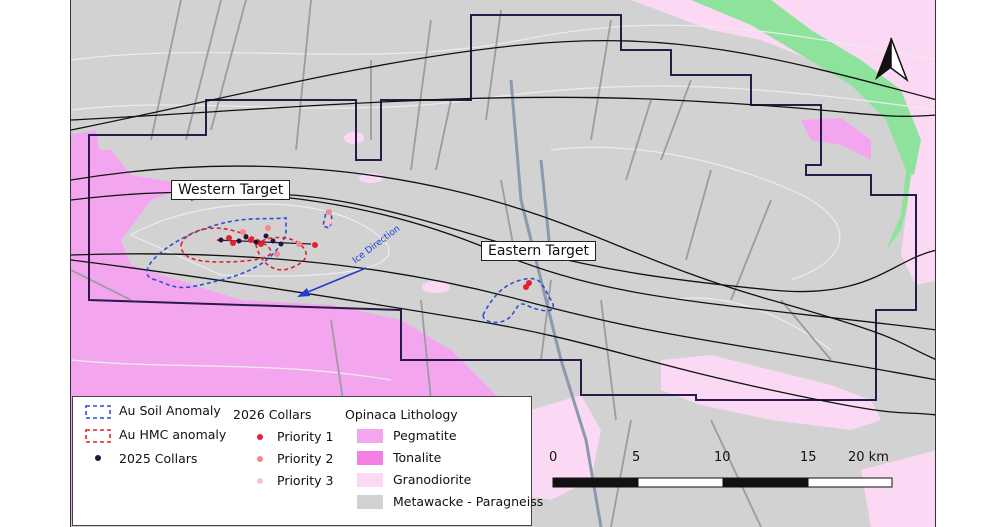 The image size is (1006, 527). I want to click on legend-priority-2: Priority 2, so click(305, 458).